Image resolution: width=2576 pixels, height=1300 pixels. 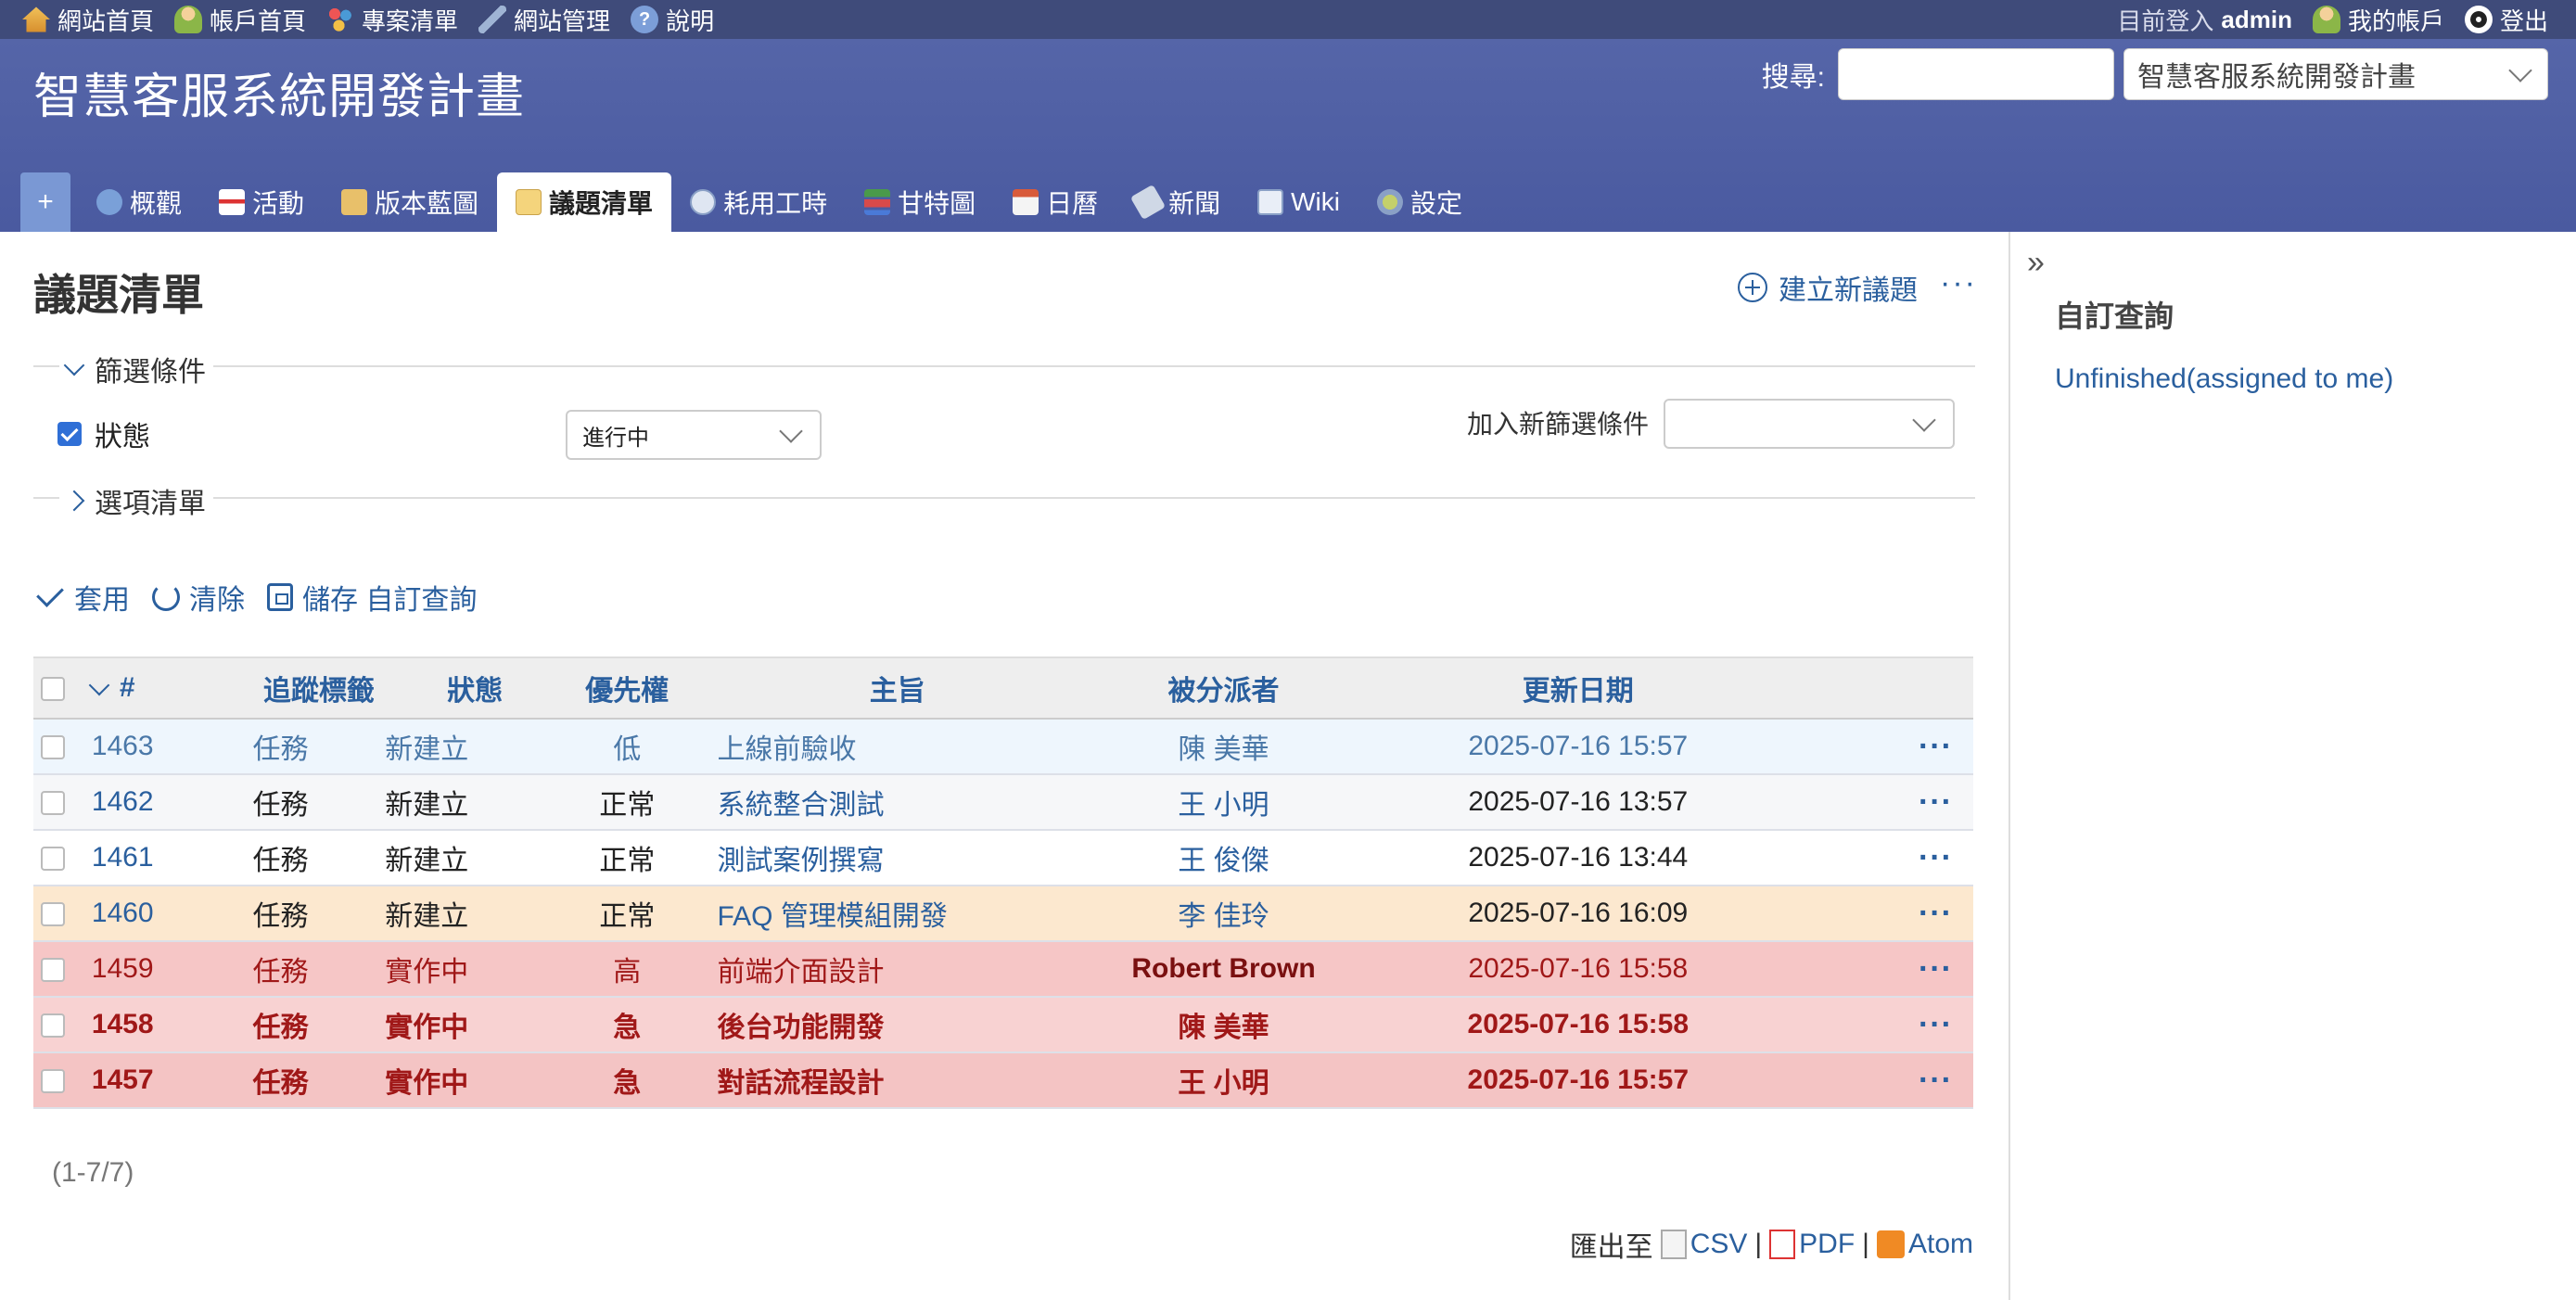 I want to click on export-csv-link: CSV, so click(x=1704, y=1244).